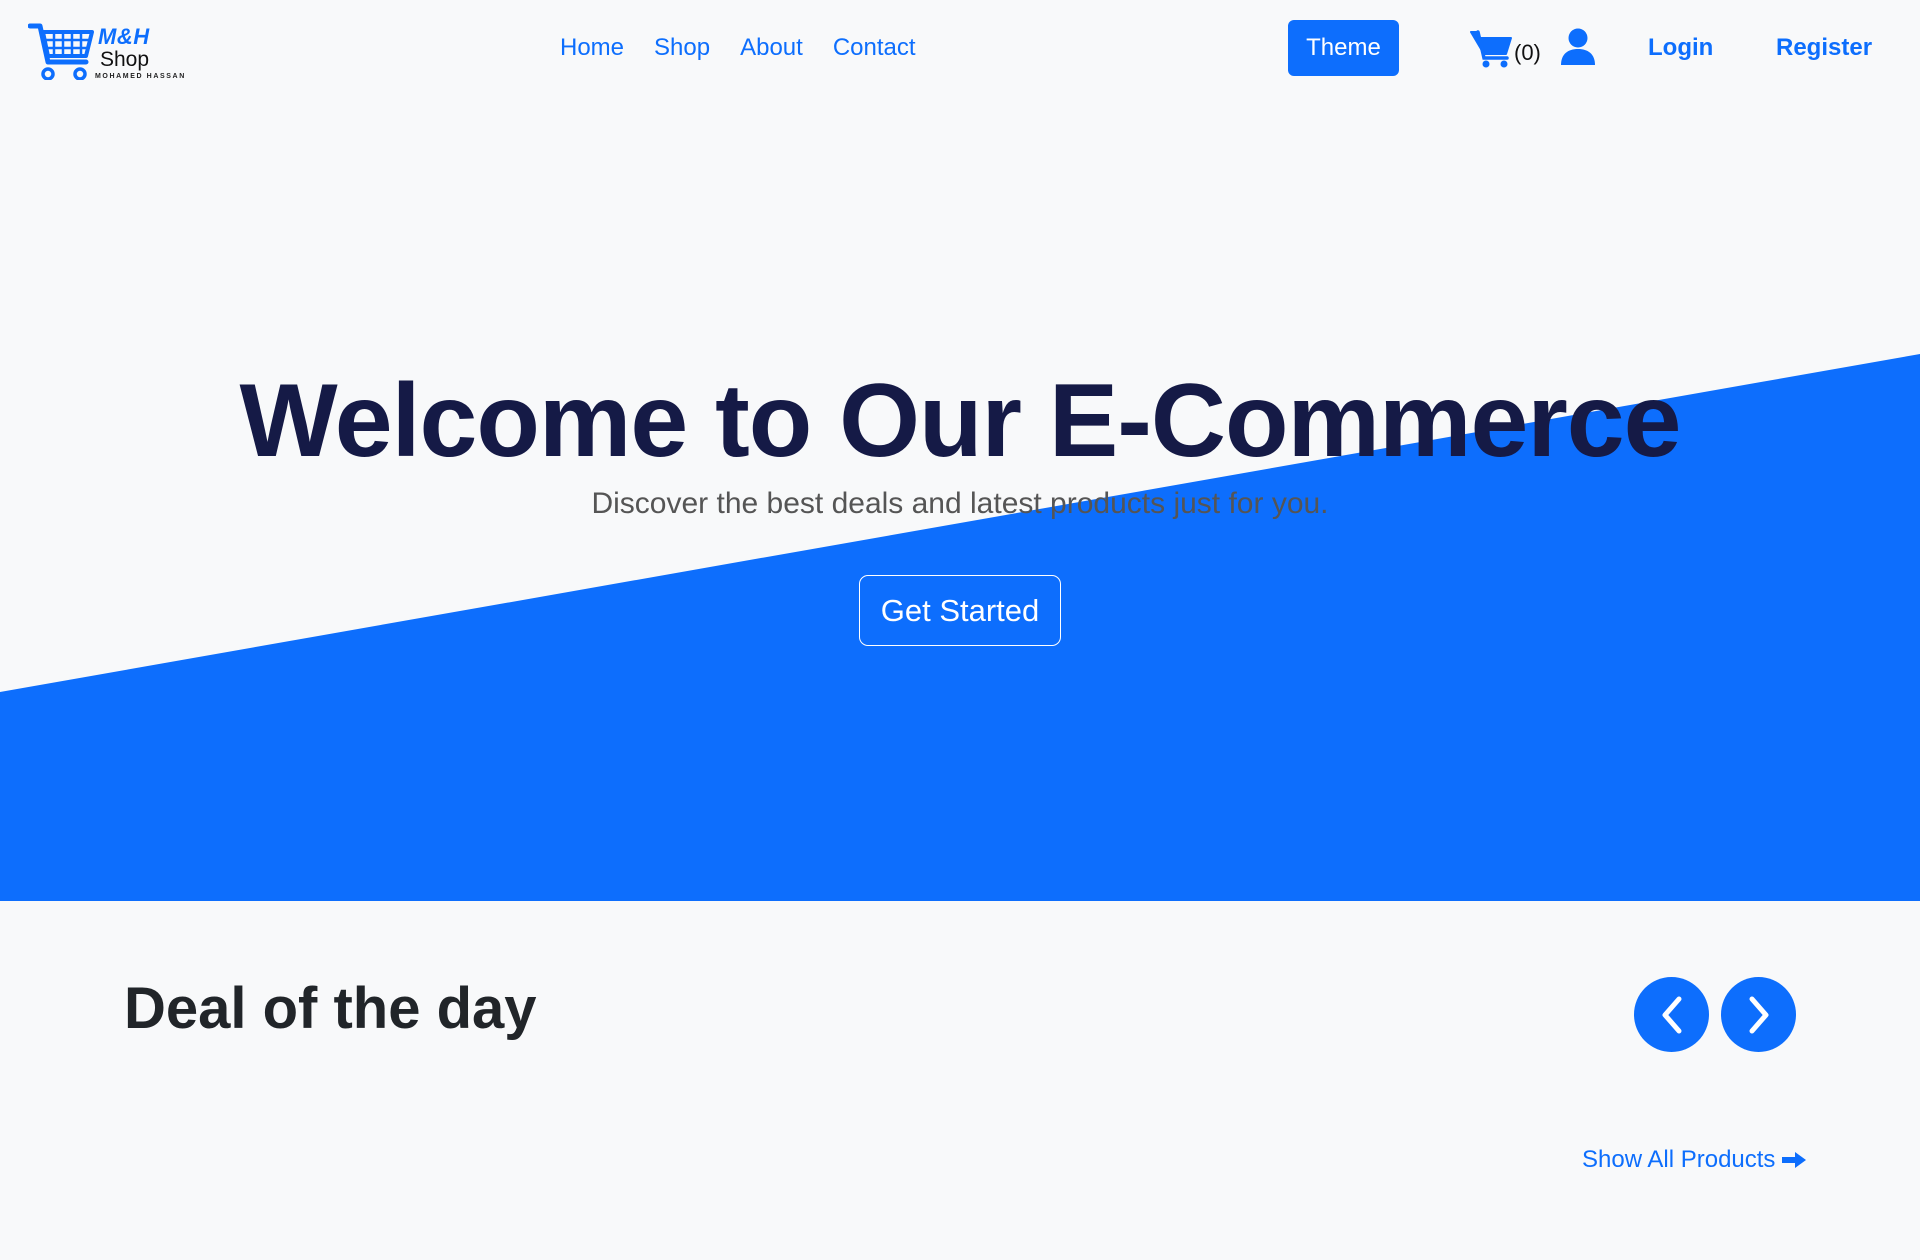  What do you see at coordinates (592, 48) in the screenshot?
I see `nav-link-home: Home` at bounding box center [592, 48].